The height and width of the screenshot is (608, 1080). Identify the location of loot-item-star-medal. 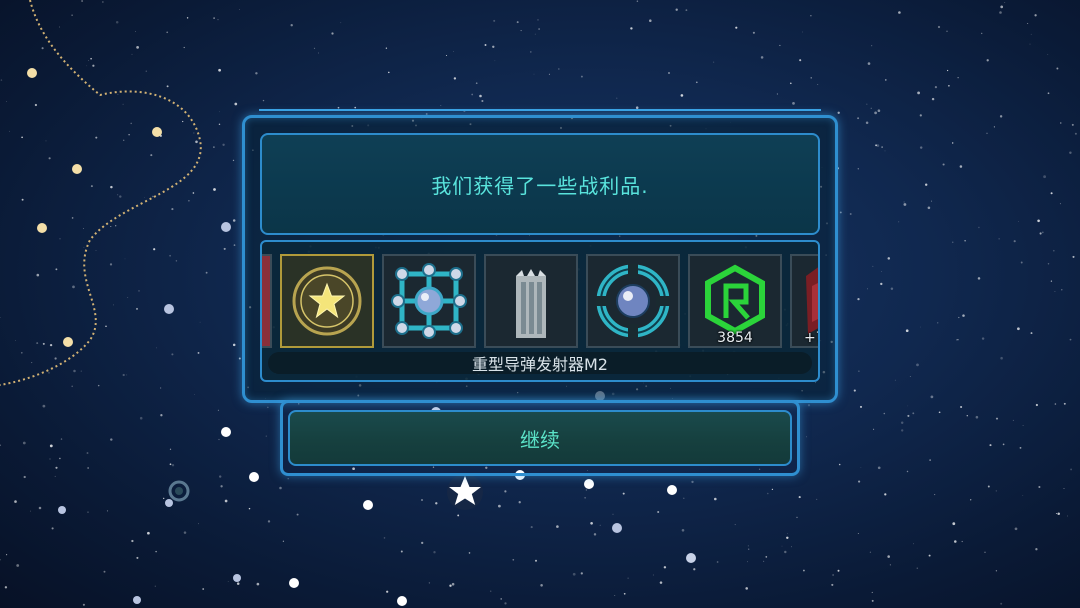
(327, 301).